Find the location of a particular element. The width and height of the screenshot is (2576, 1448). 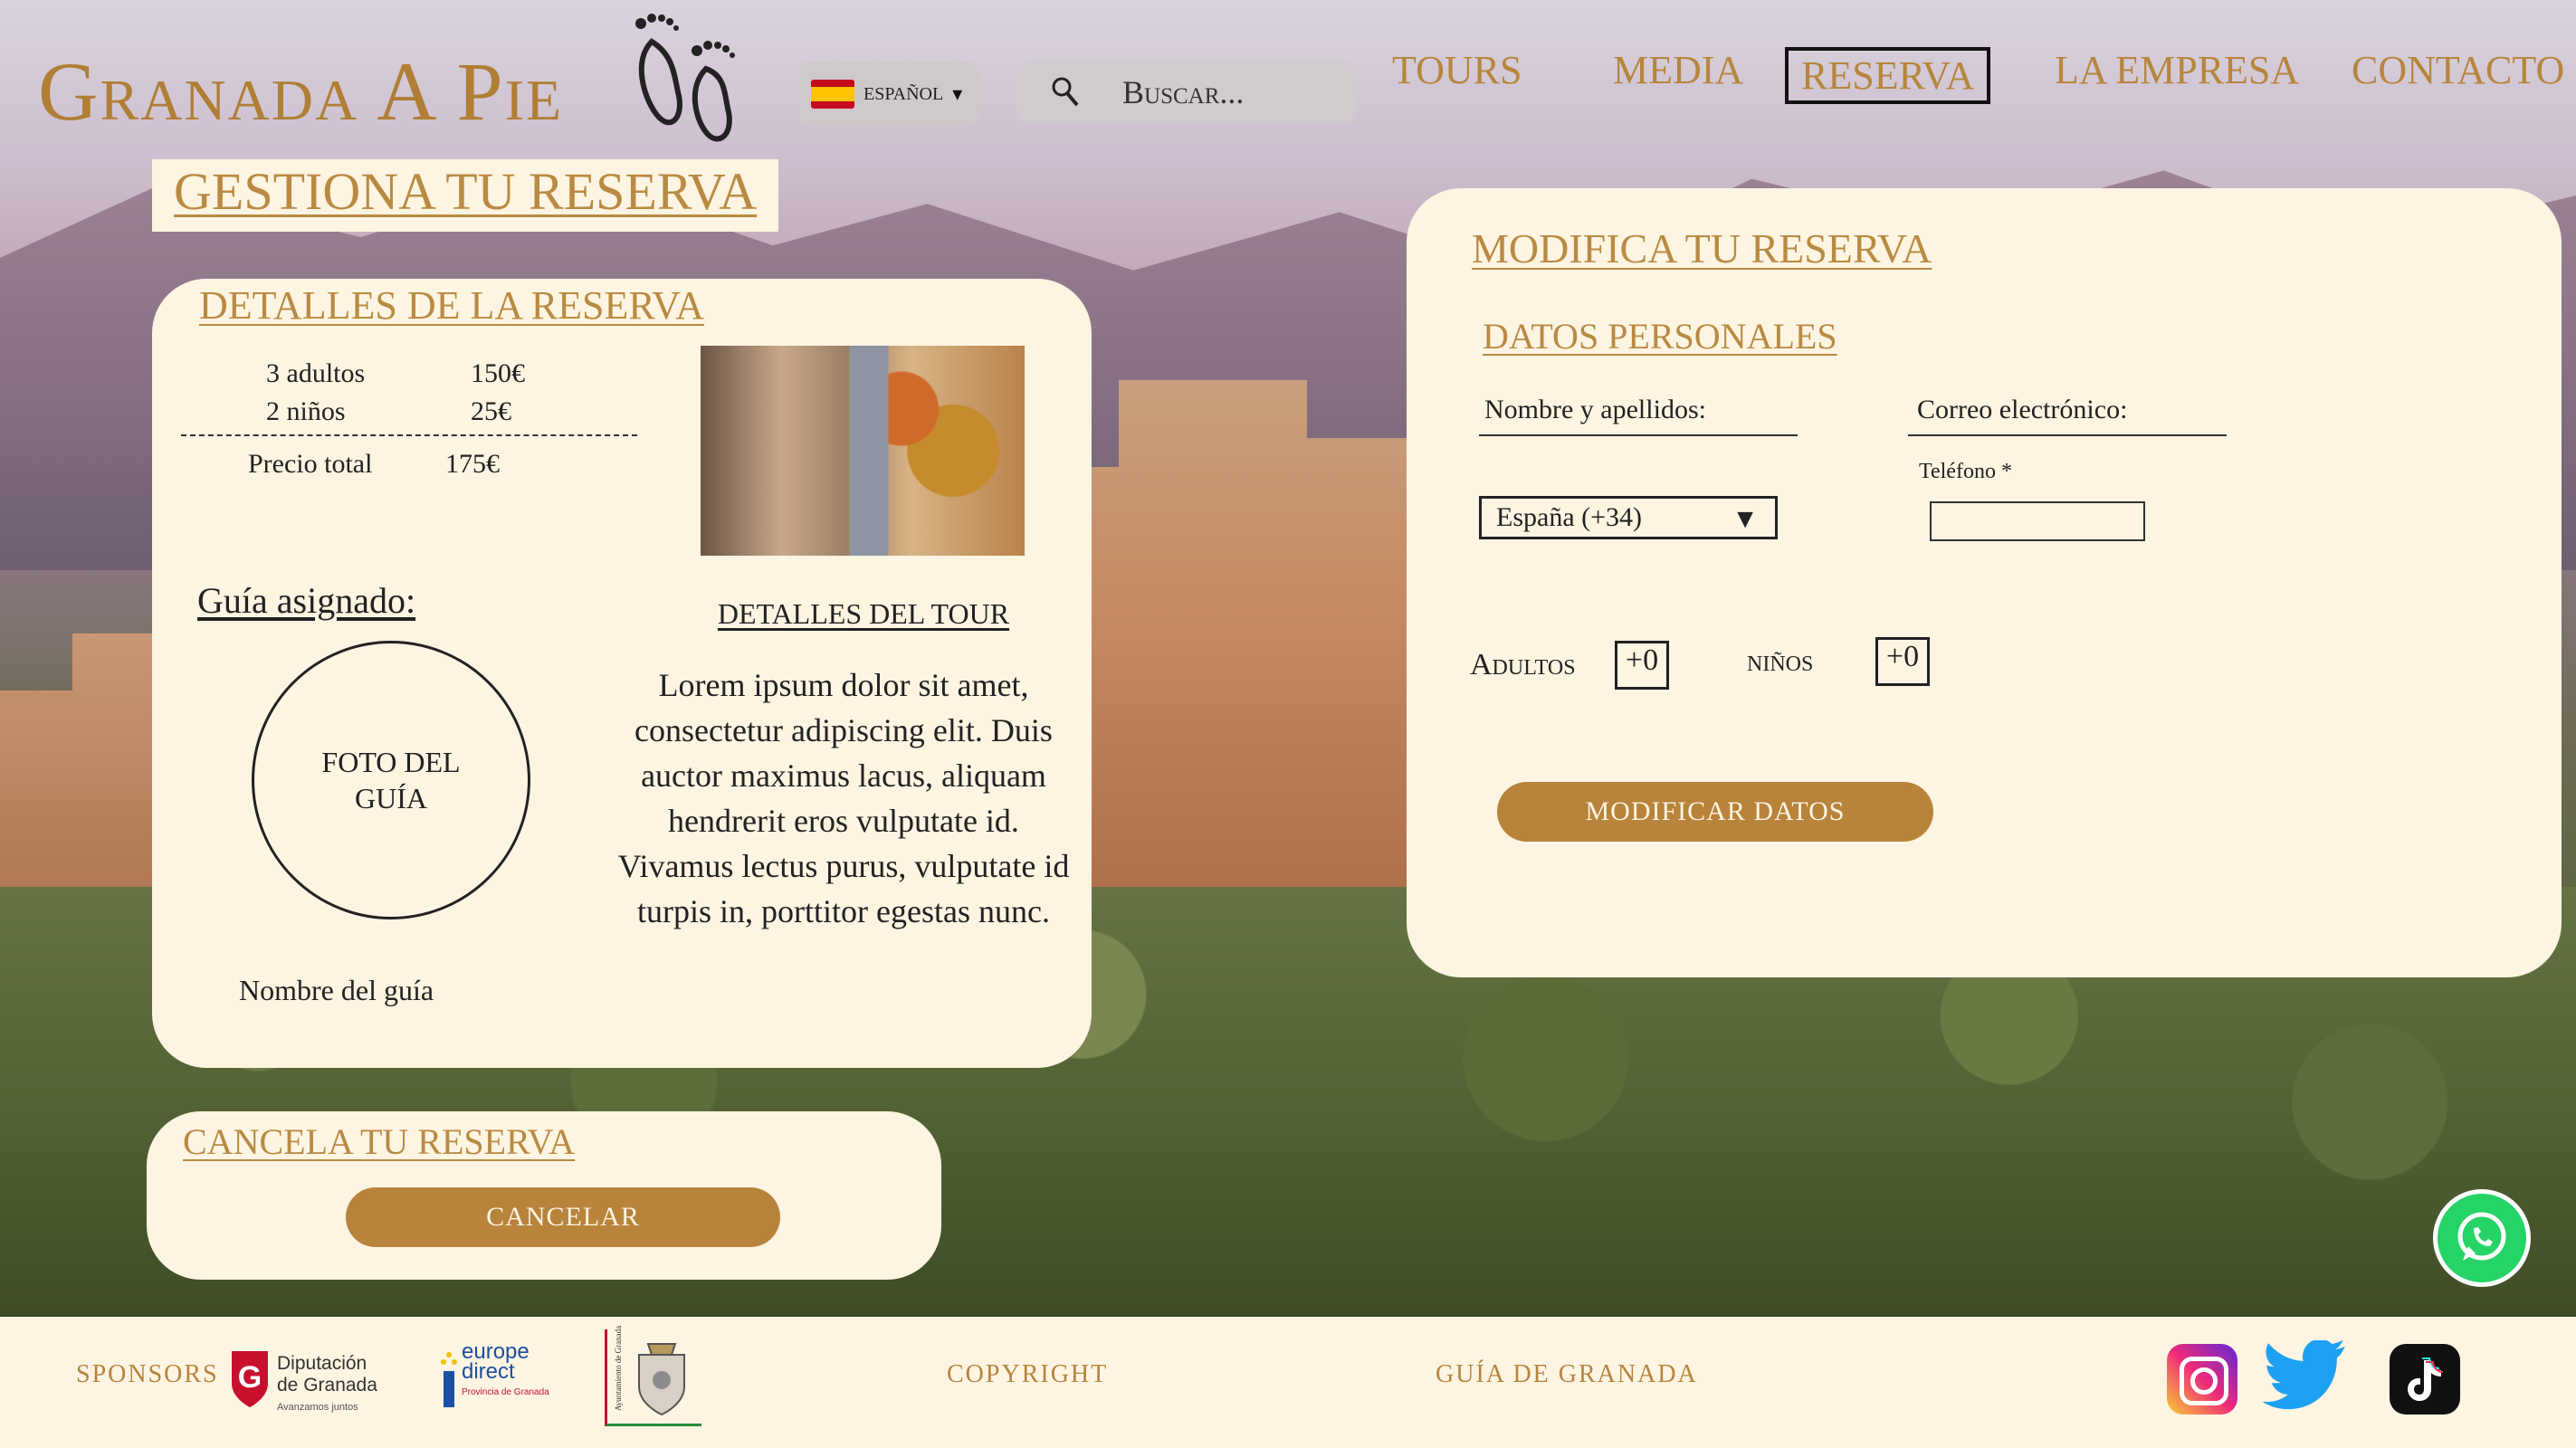

site-logo-text: Granada A Pie is located at coordinates (300, 91).